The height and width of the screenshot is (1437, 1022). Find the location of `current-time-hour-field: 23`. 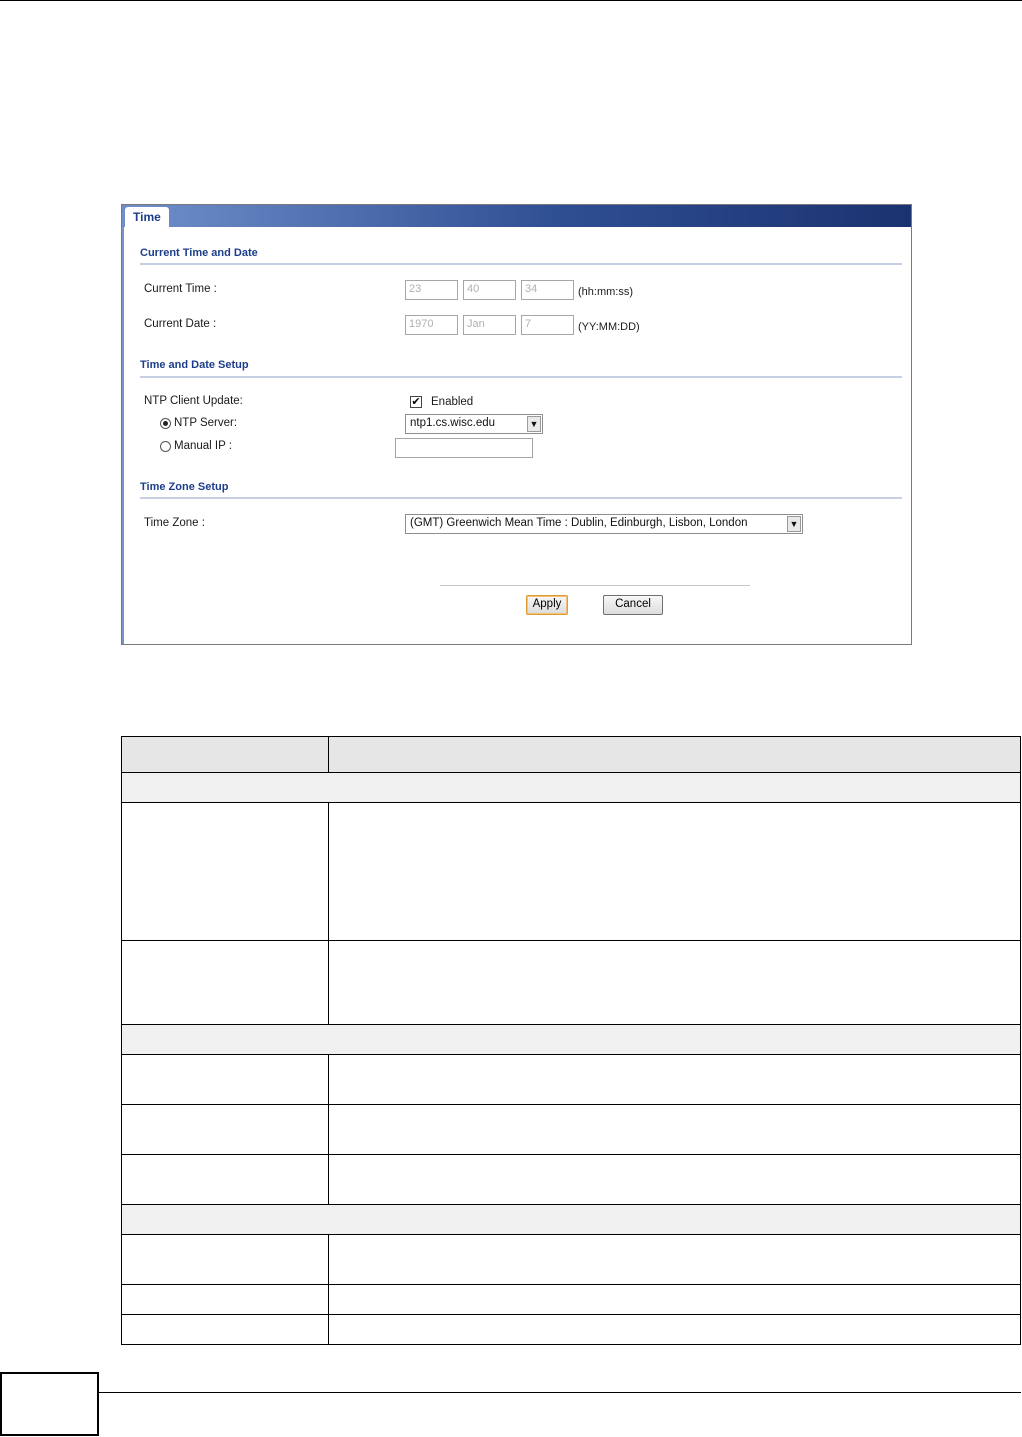

current-time-hour-field: 23 is located at coordinates (431, 290).